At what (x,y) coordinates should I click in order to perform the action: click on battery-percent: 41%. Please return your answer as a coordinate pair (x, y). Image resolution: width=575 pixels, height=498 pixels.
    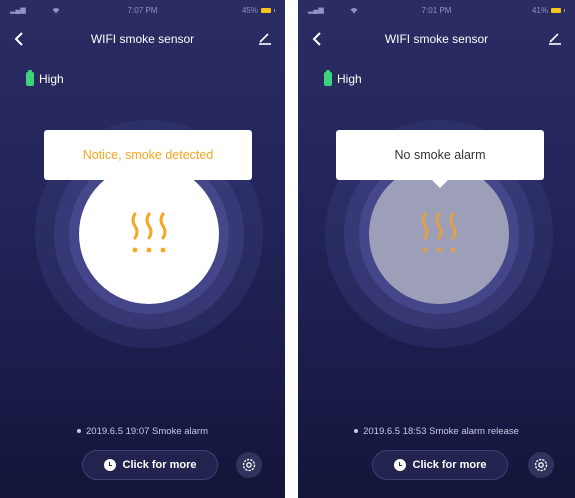
    Looking at the image, I should click on (539, 10).